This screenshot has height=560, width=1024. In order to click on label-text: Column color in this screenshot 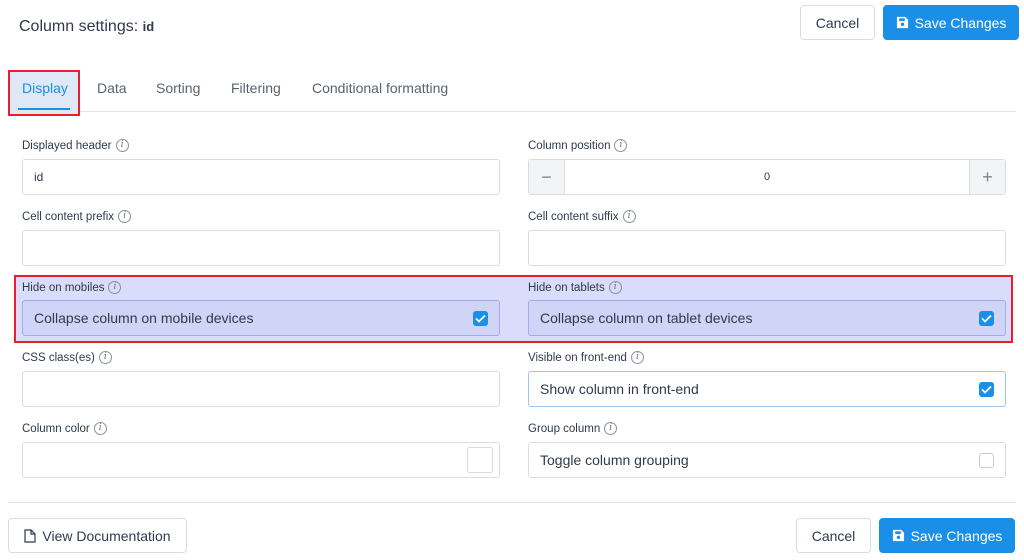, I will do `click(56, 428)`.